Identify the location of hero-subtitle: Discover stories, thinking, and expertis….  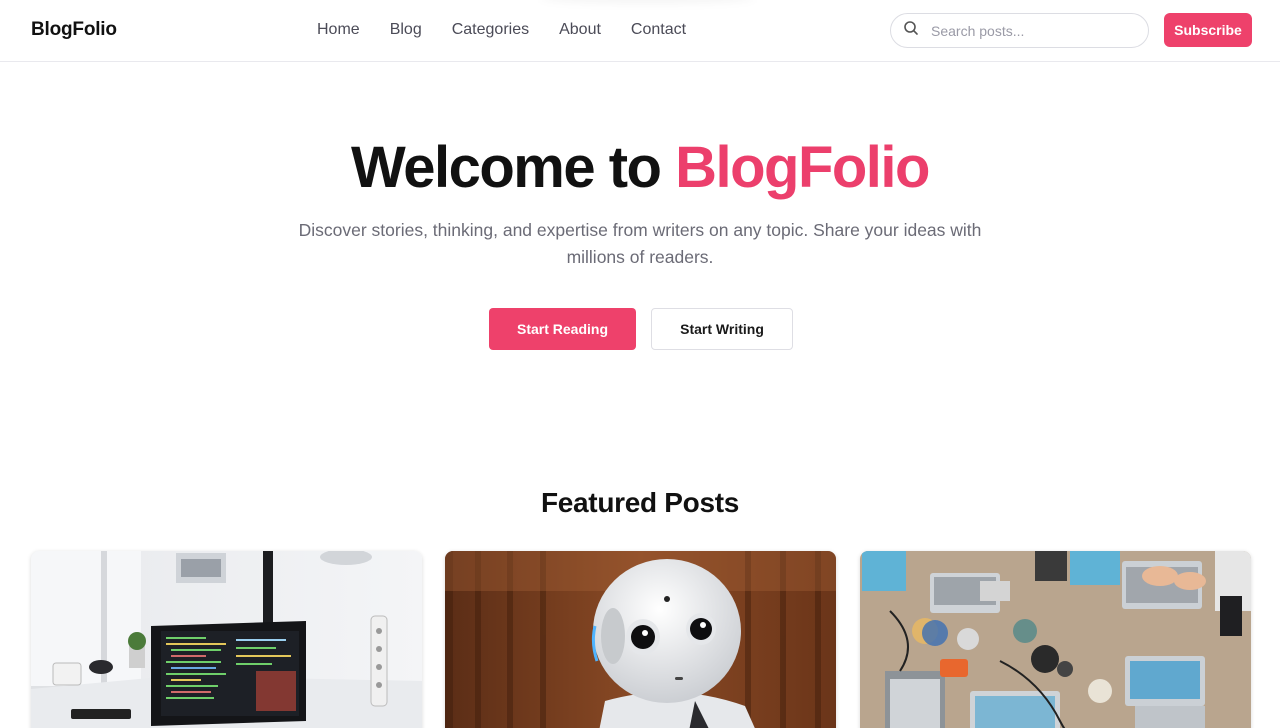
(640, 243).